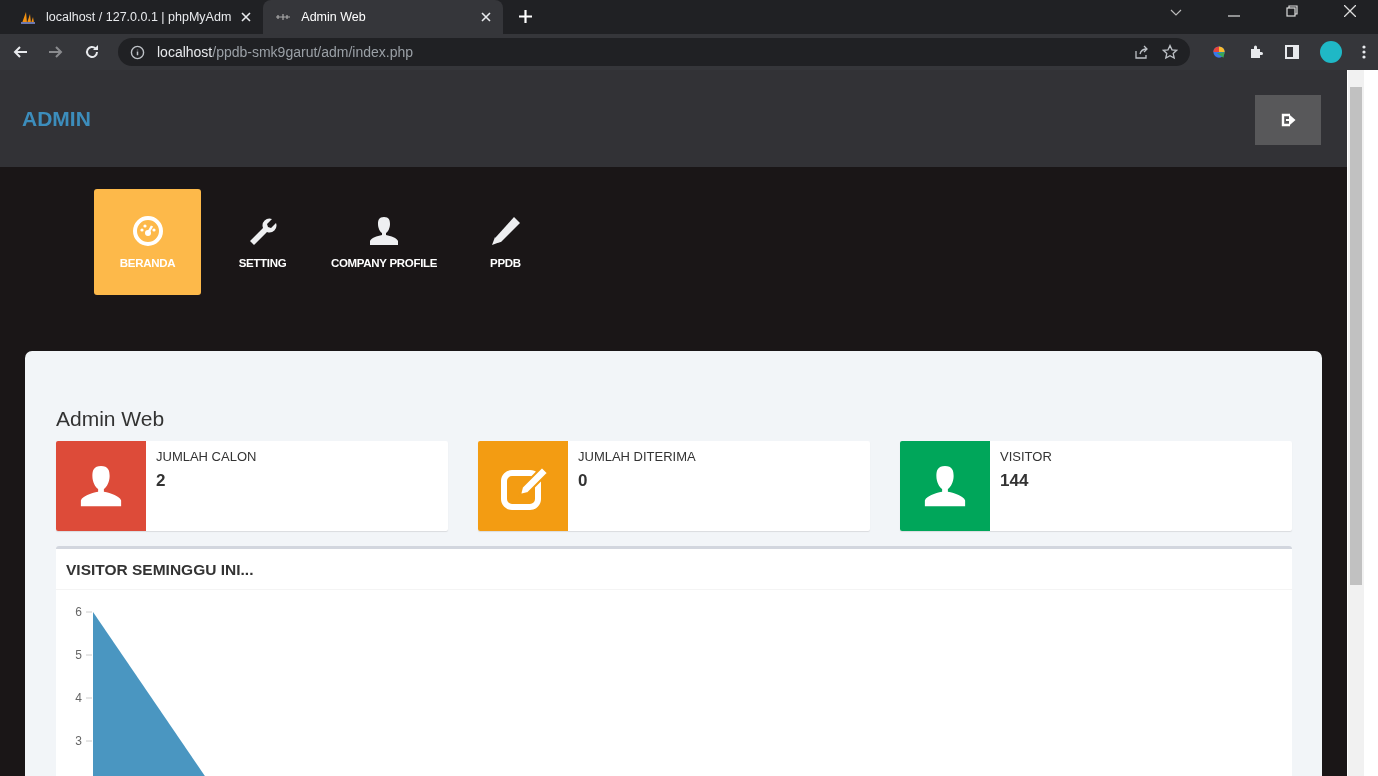 This screenshot has height=776, width=1378. I want to click on star-icon, so click(1170, 52).